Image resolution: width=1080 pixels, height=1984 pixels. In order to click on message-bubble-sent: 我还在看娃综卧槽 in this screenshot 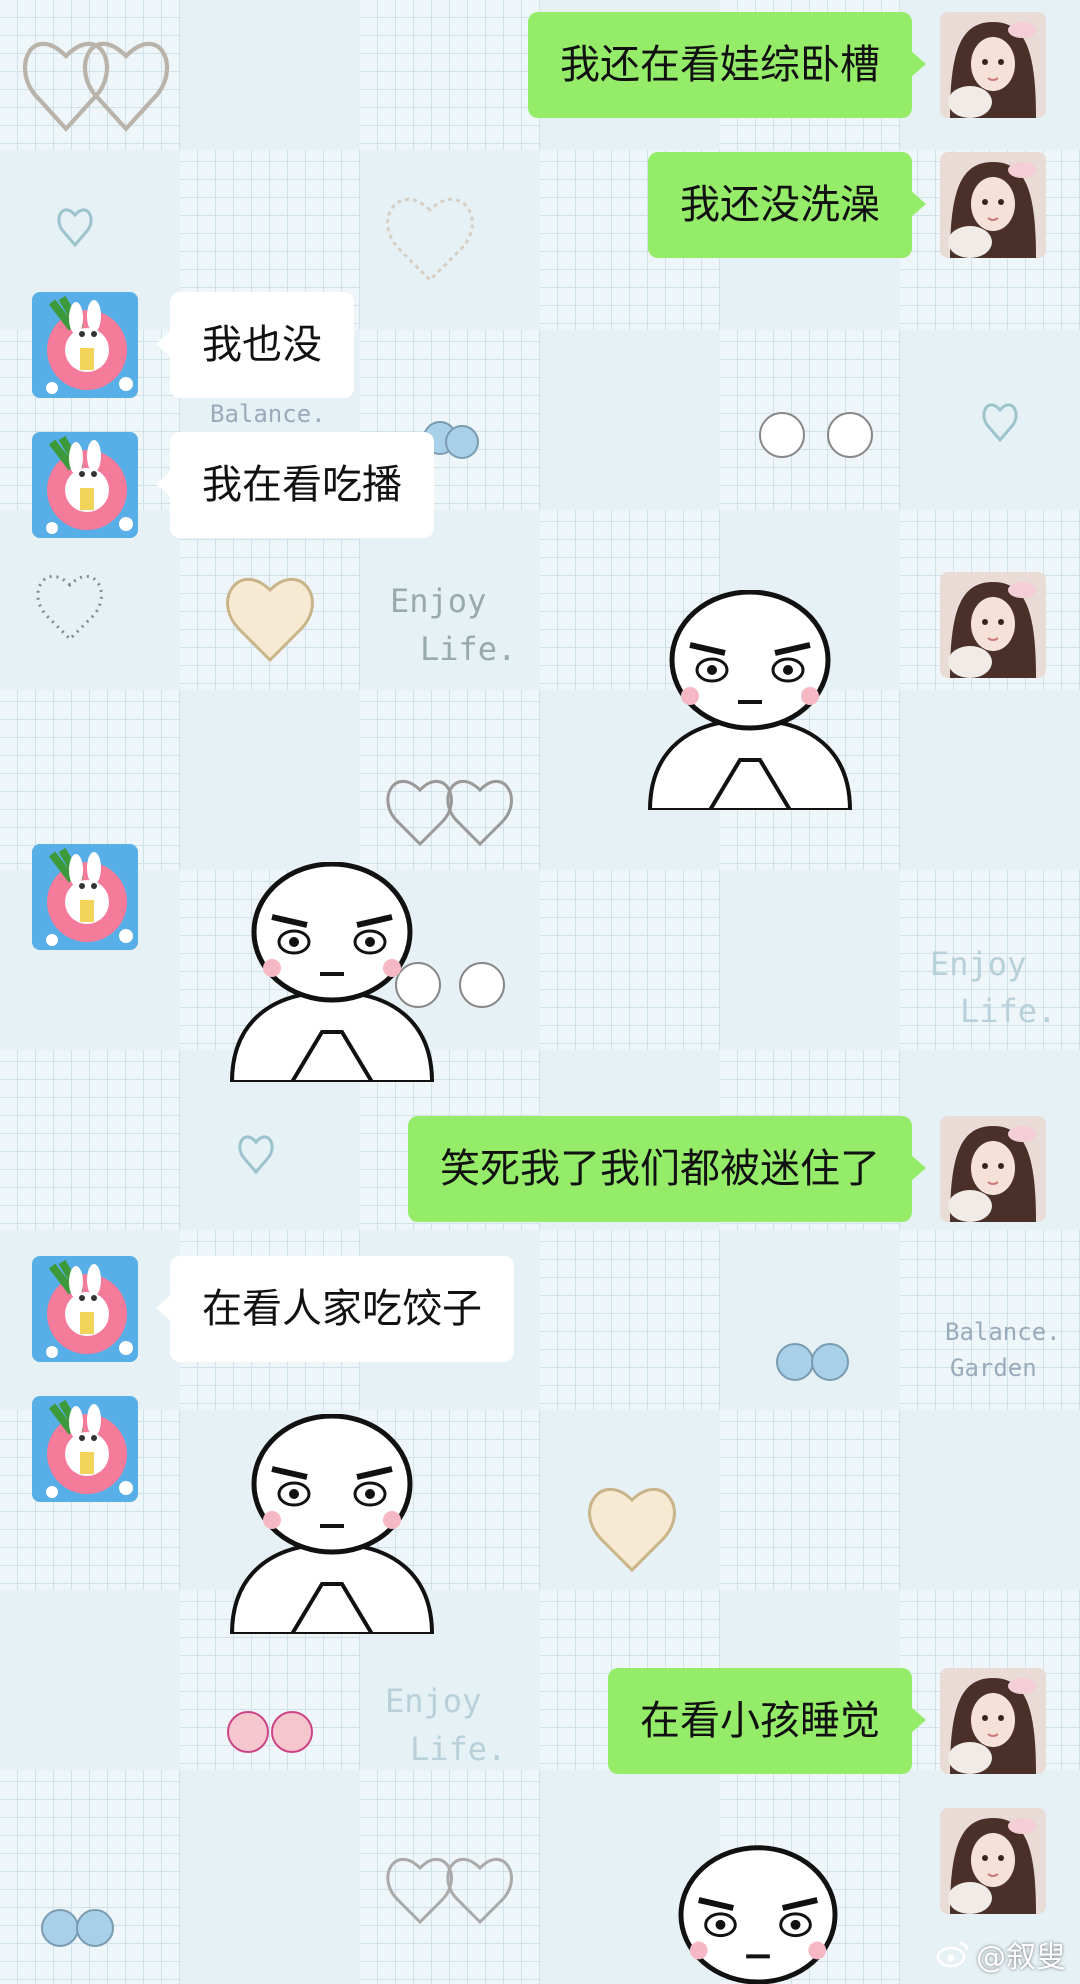, I will do `click(727, 65)`.